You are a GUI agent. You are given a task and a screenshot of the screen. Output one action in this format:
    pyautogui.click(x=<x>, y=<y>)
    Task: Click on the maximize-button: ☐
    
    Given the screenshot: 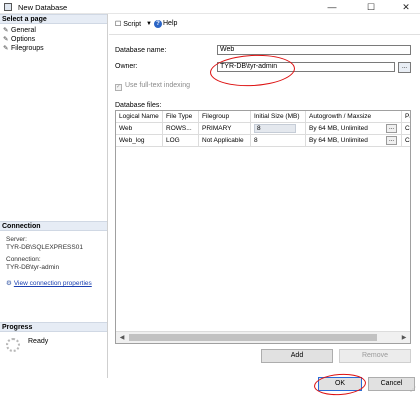 What is the action you would take?
    pyautogui.click(x=371, y=7)
    